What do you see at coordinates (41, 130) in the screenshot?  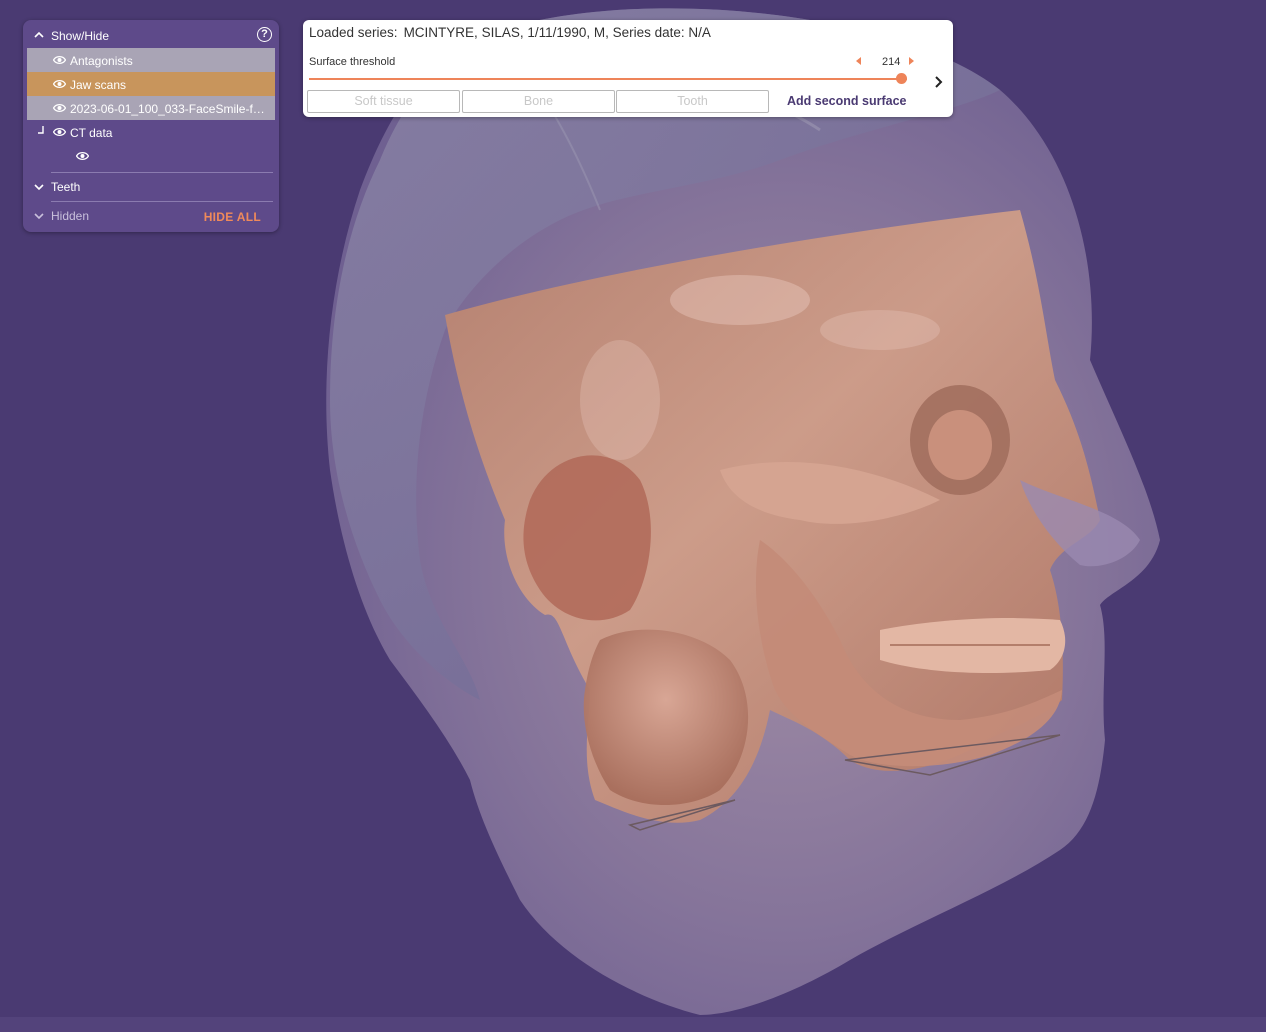 I see `tree-branch-icon` at bounding box center [41, 130].